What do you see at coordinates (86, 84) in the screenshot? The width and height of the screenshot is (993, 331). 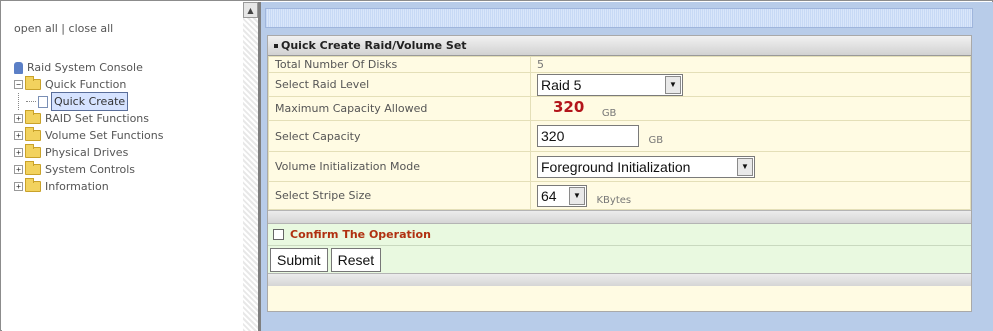 I see `tree-item-label: Quick Function` at bounding box center [86, 84].